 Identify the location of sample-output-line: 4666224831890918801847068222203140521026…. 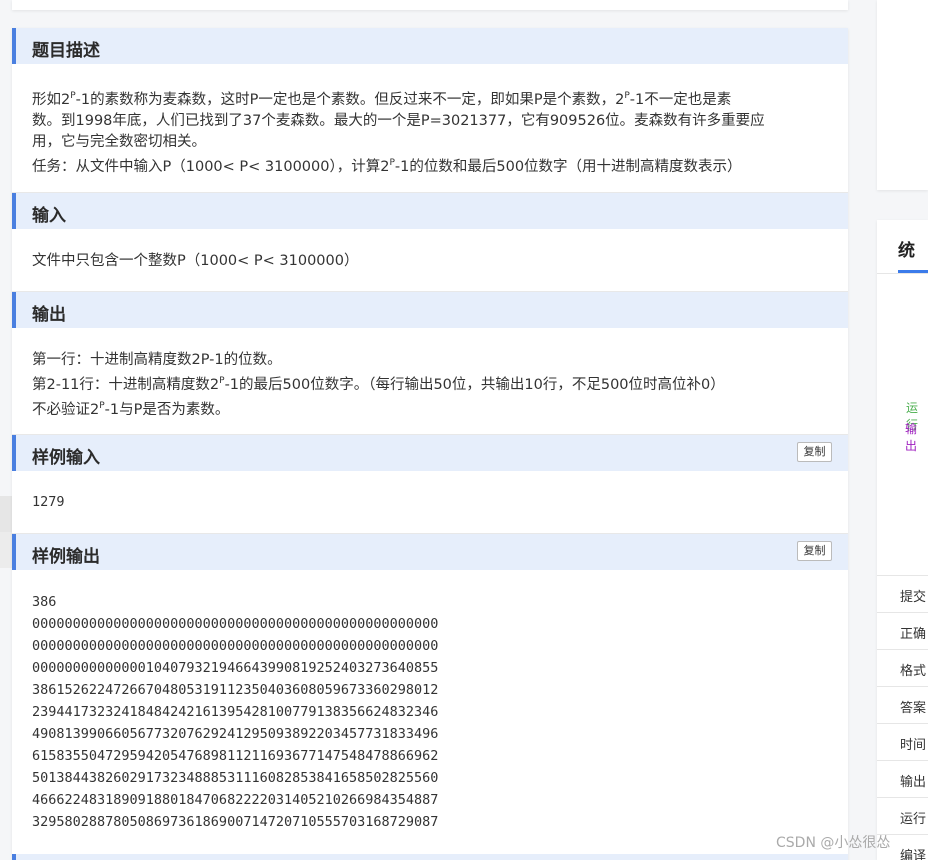
(235, 800).